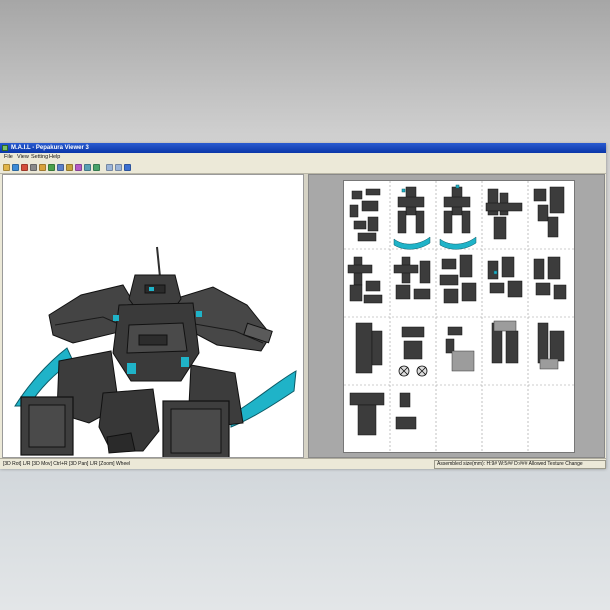 This screenshot has height=610, width=610. What do you see at coordinates (54, 157) in the screenshot?
I see `menu-help: Help` at bounding box center [54, 157].